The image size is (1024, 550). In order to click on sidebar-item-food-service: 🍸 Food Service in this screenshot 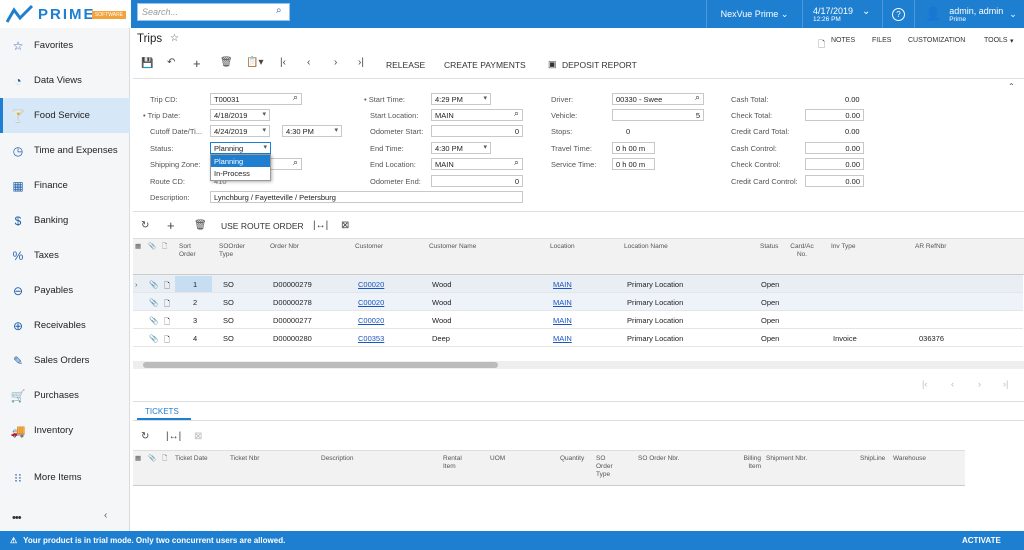, I will do `click(65, 115)`.